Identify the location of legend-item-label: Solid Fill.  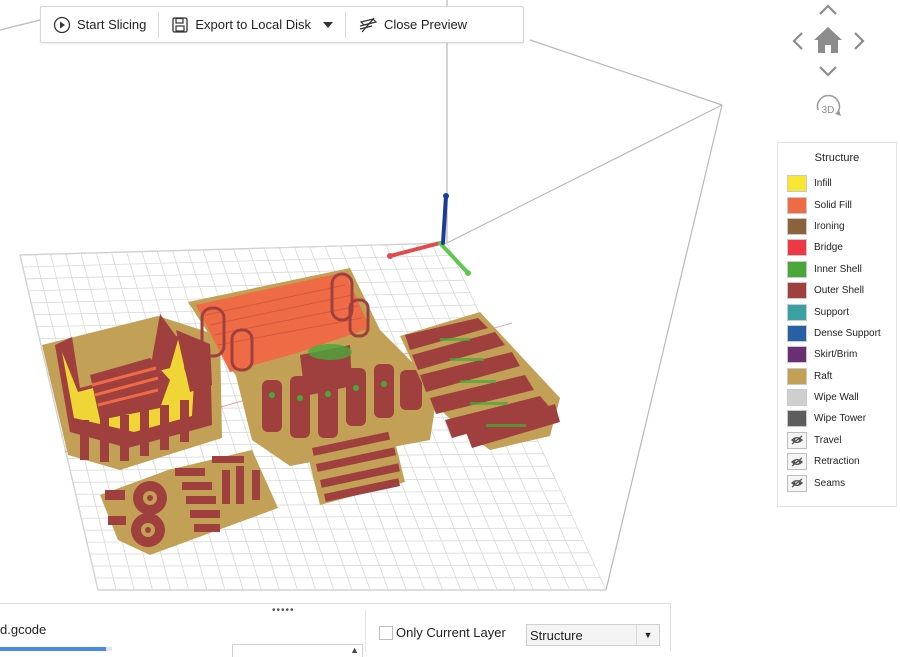
(833, 205).